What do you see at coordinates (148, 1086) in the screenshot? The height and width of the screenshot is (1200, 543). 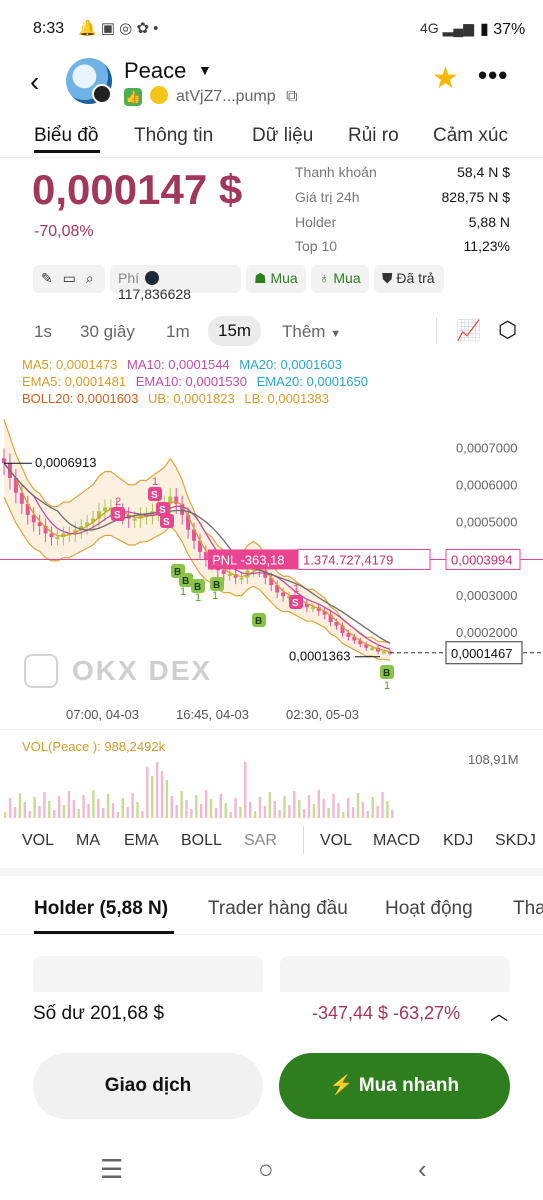 I see `trade-button: Giao dịch` at bounding box center [148, 1086].